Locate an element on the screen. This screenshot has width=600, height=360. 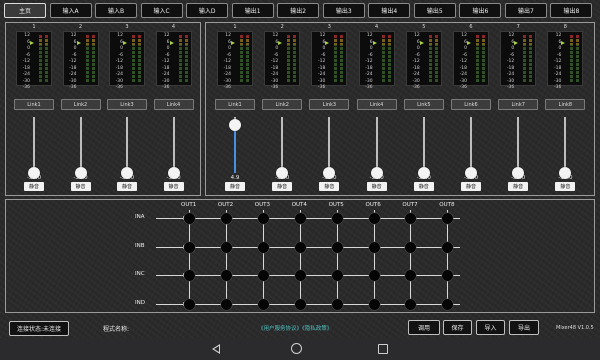
tab-3: 输入C is located at coordinates (161, 10).